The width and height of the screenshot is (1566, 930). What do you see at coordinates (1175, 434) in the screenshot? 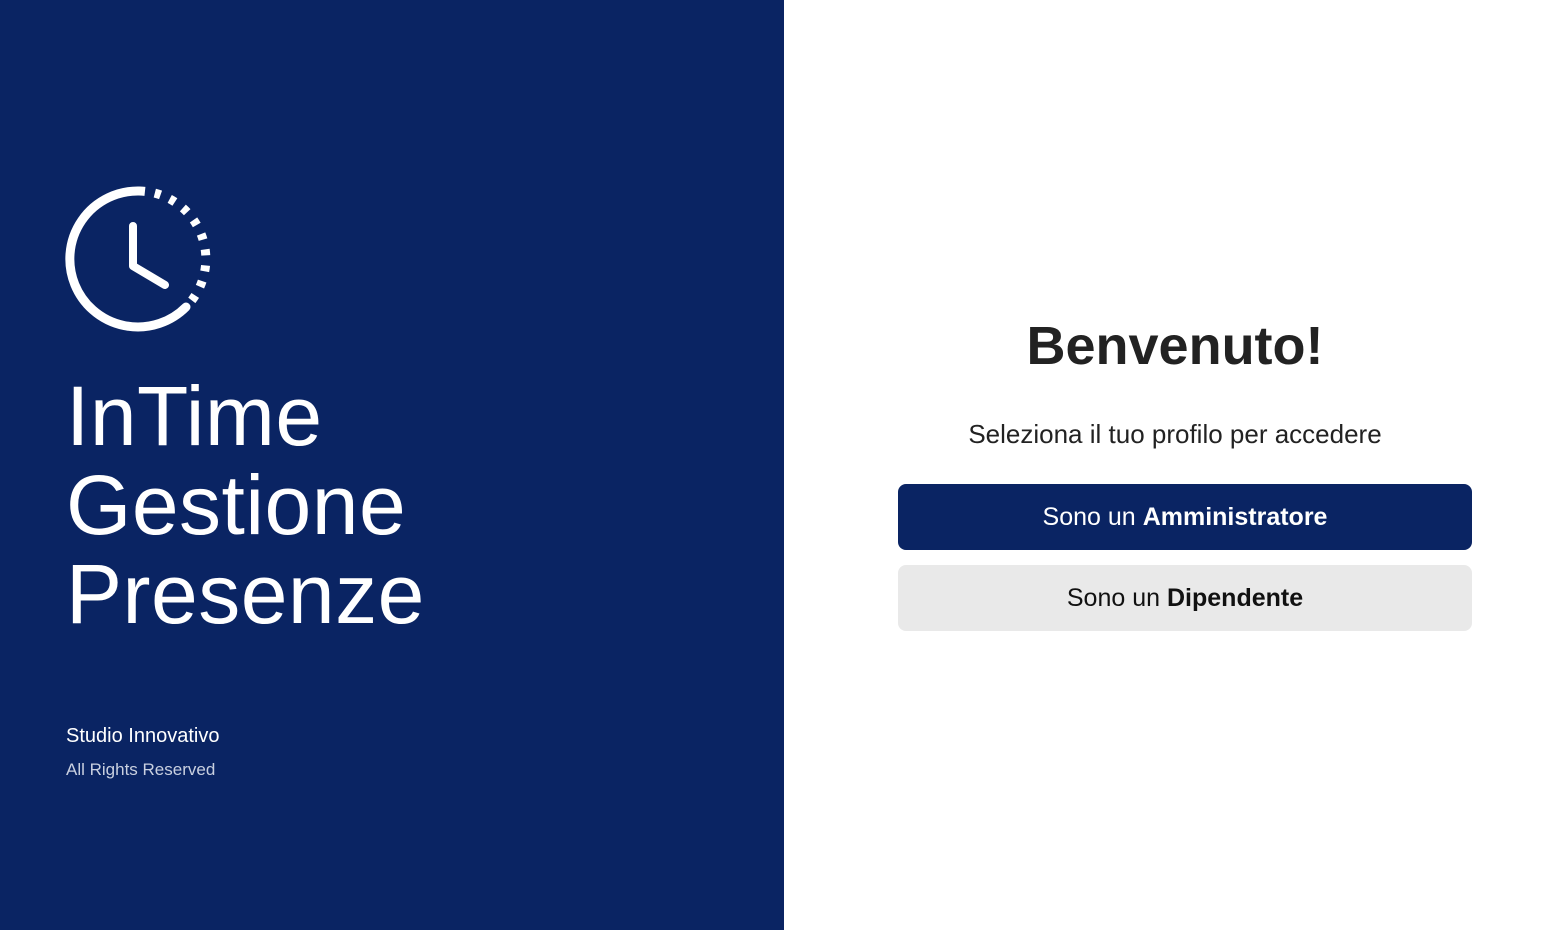
I see `profile-subtitle: Seleziona il tuo profilo per accedere` at bounding box center [1175, 434].